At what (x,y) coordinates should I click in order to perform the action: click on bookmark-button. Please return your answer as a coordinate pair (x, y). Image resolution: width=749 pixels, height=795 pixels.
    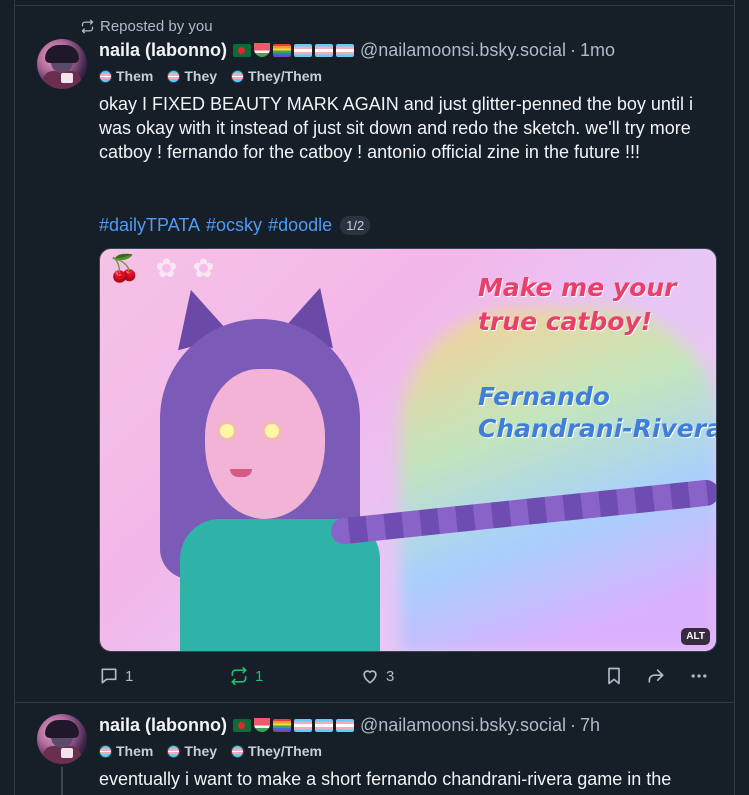
    Looking at the image, I should click on (614, 676).